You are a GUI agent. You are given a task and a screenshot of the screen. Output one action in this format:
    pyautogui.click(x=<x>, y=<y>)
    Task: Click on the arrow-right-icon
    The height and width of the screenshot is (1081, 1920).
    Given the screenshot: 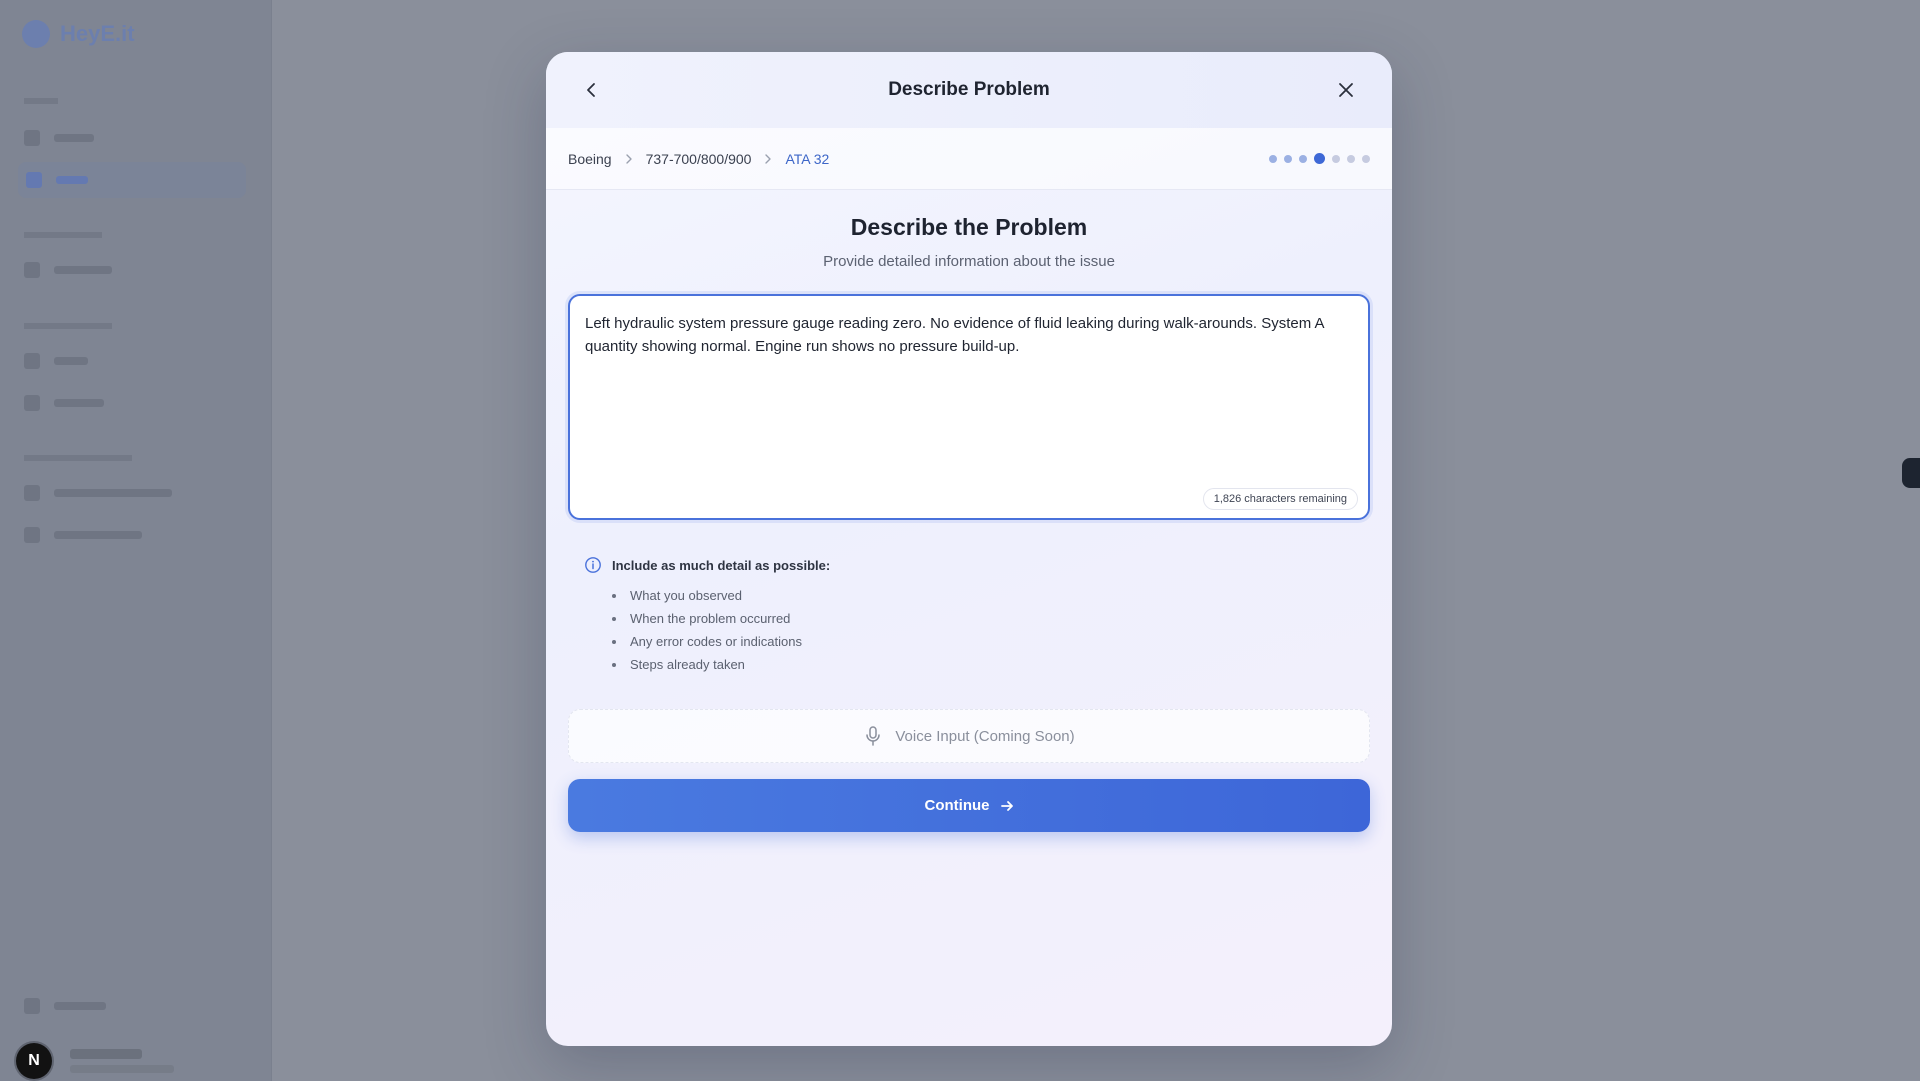 What is the action you would take?
    pyautogui.click(x=1006, y=805)
    